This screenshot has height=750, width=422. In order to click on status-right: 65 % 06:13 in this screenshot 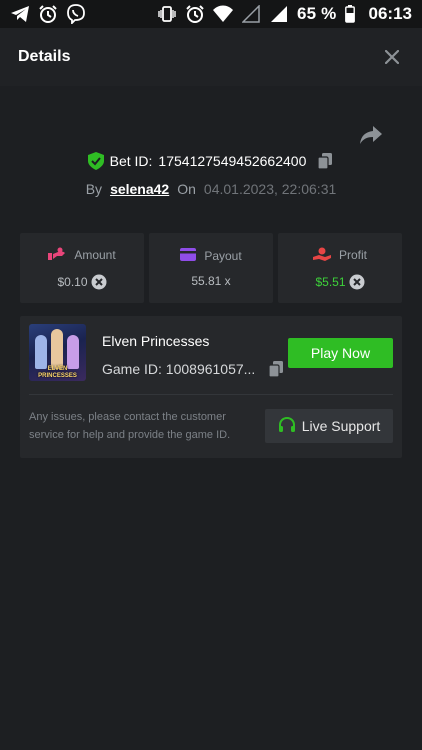, I will do `click(284, 14)`.